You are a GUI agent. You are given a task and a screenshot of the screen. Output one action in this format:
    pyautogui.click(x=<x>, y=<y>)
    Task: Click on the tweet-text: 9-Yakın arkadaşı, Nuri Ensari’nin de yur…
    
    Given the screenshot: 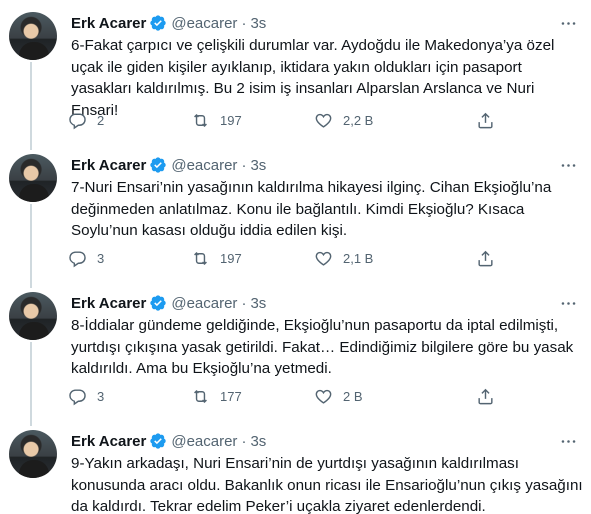 What is the action you would take?
    pyautogui.click(x=327, y=484)
    